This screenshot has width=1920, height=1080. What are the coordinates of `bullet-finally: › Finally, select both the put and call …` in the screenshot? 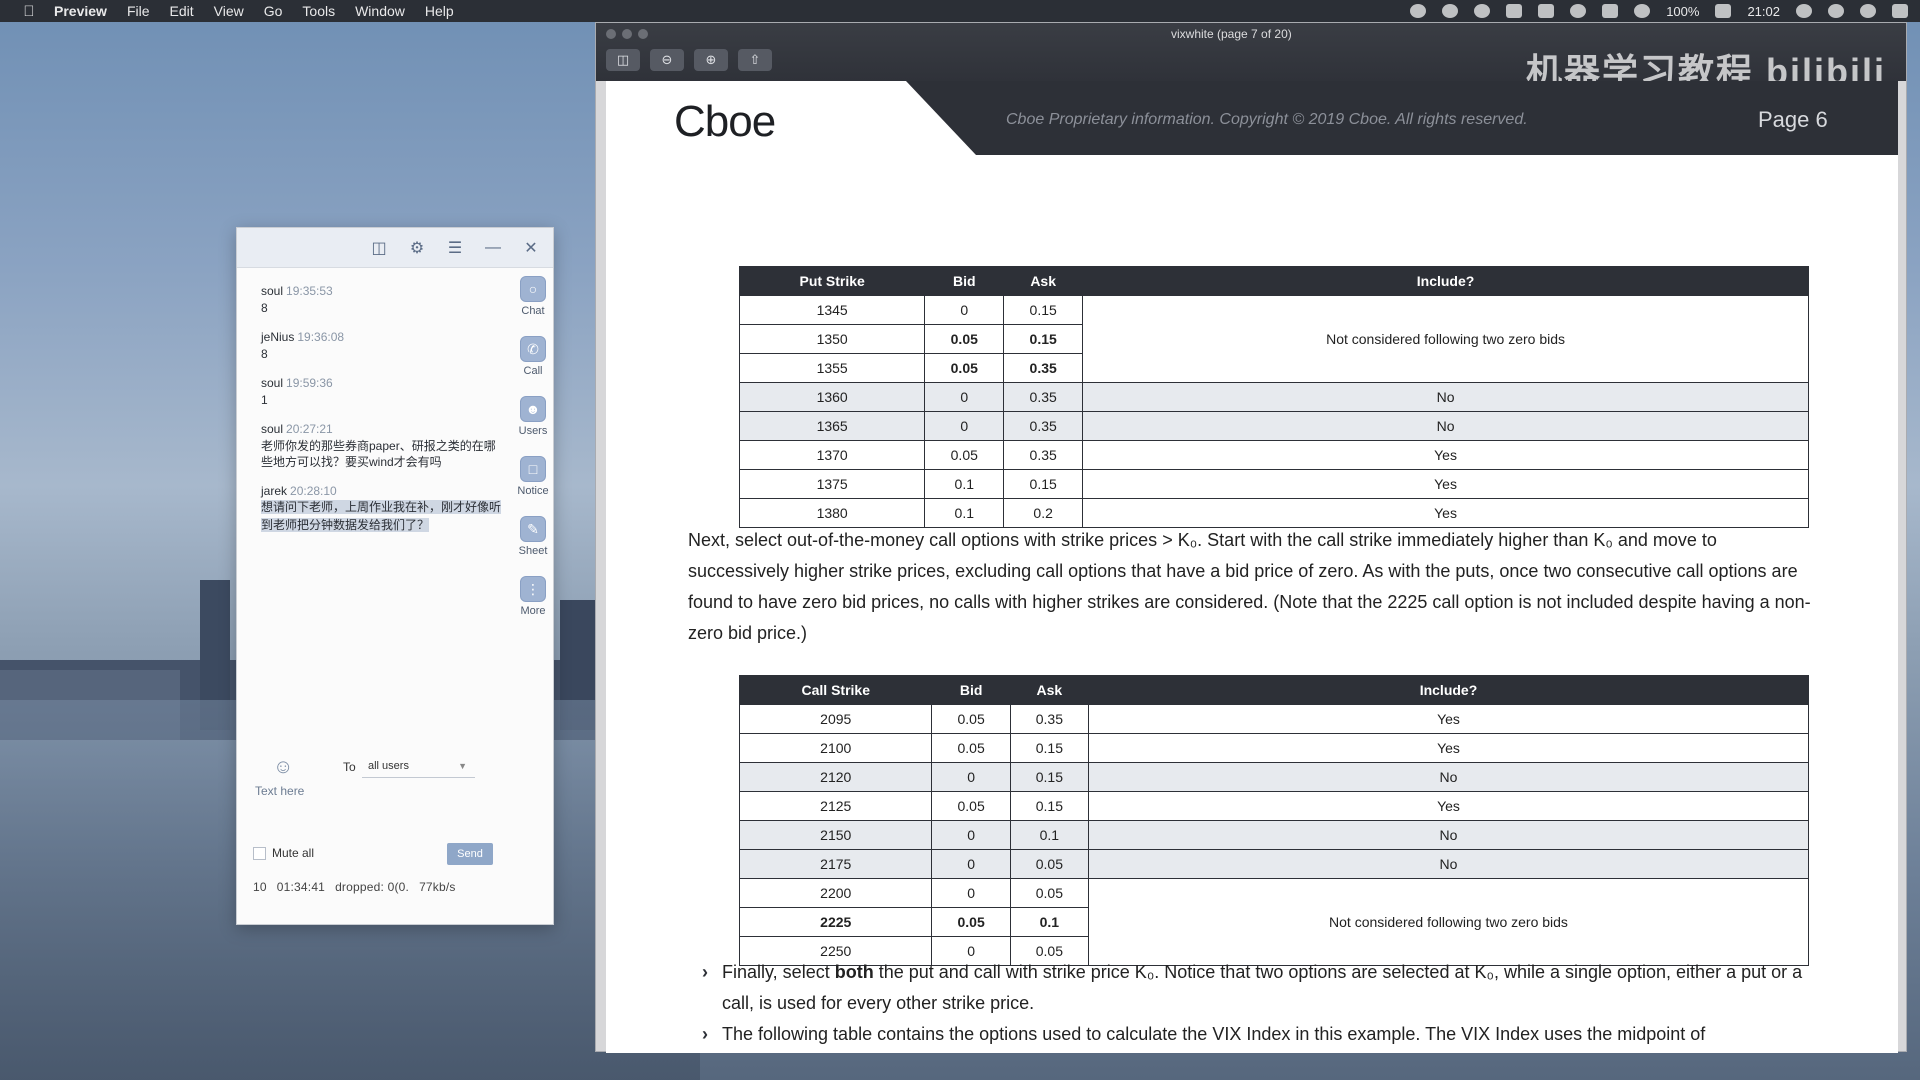 It's located at (1262, 988).